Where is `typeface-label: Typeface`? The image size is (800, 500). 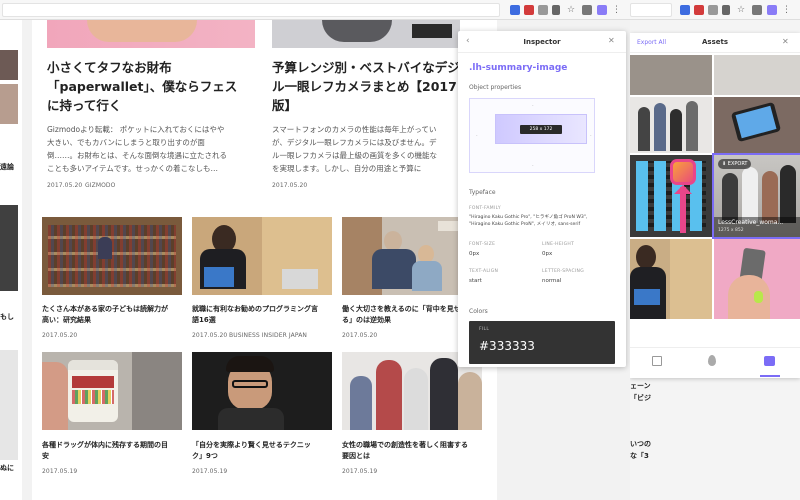
typeface-label: Typeface is located at coordinates (482, 192).